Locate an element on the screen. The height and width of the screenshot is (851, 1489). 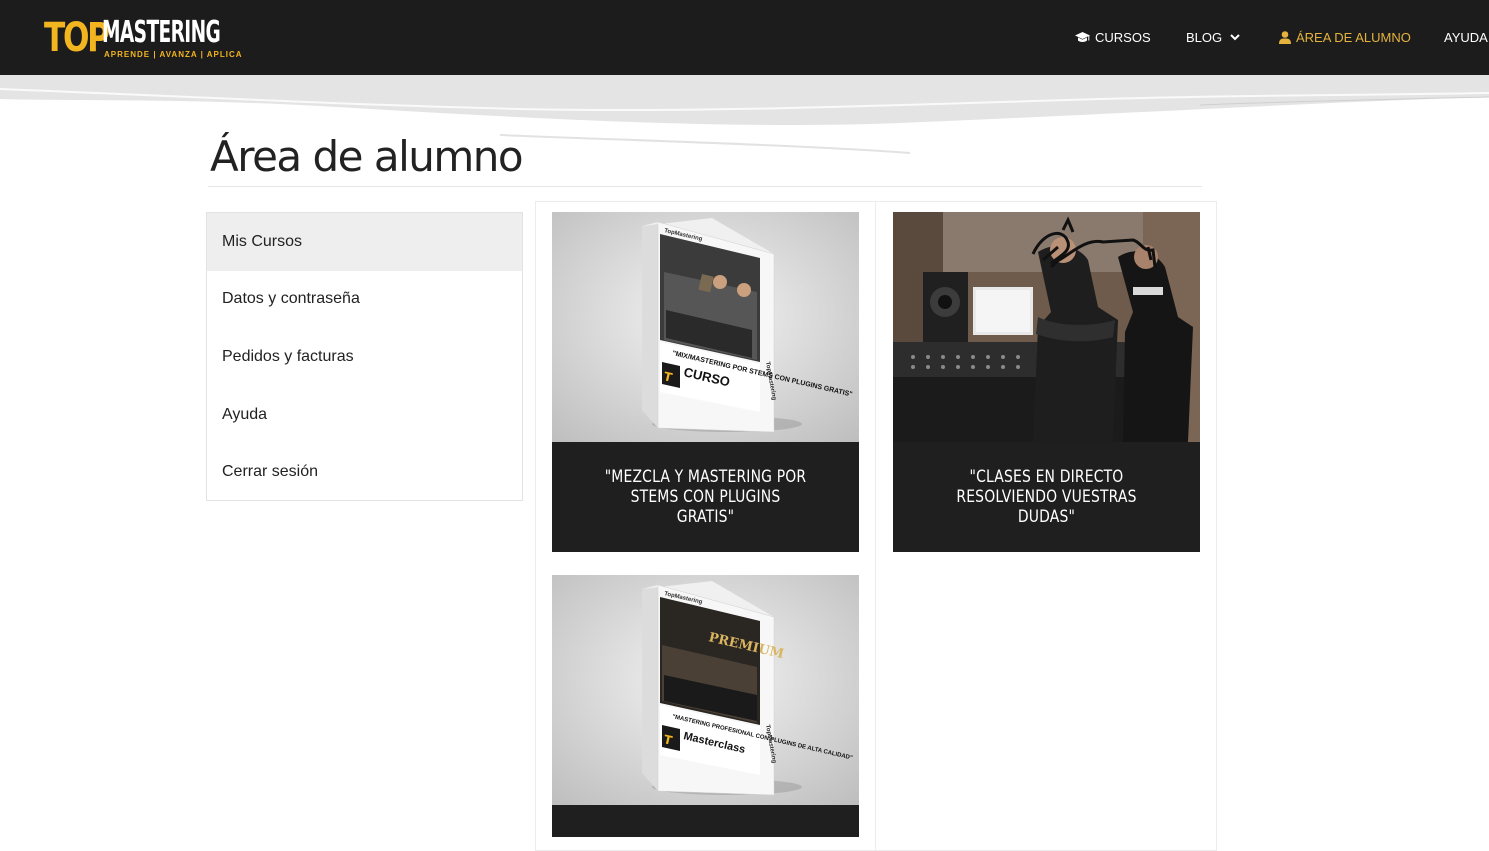
studio-photo-image is located at coordinates (1046, 327).